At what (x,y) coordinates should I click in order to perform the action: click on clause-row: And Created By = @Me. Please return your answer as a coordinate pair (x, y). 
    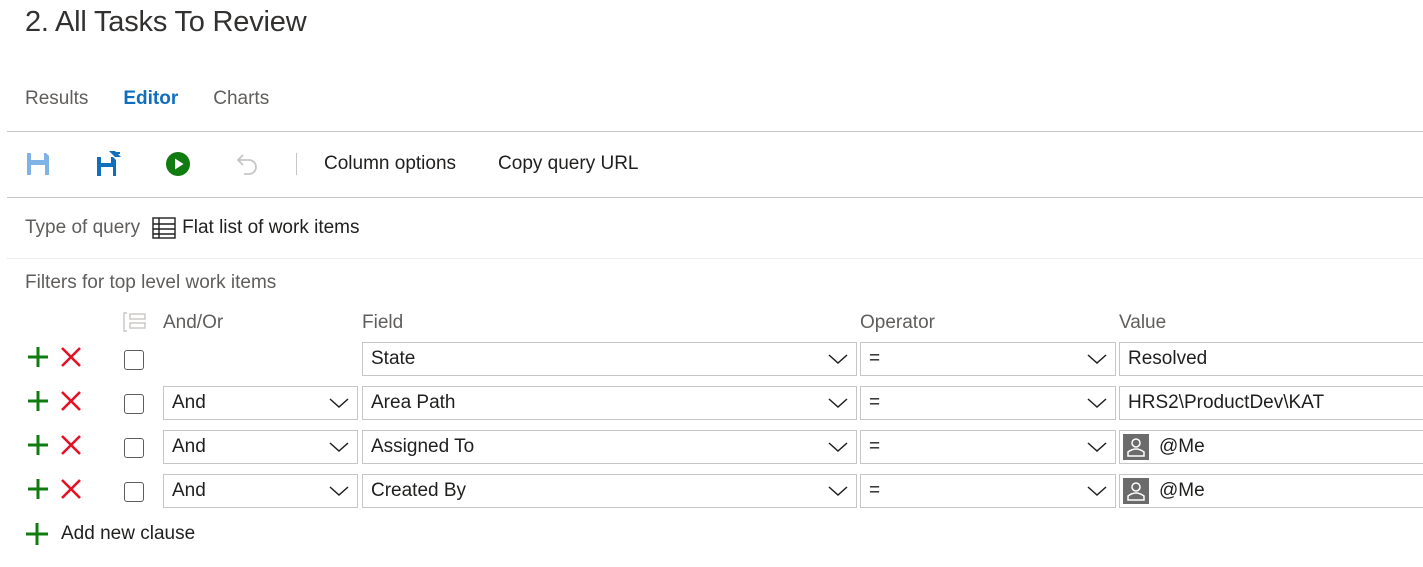
    Looking at the image, I should click on (711, 492).